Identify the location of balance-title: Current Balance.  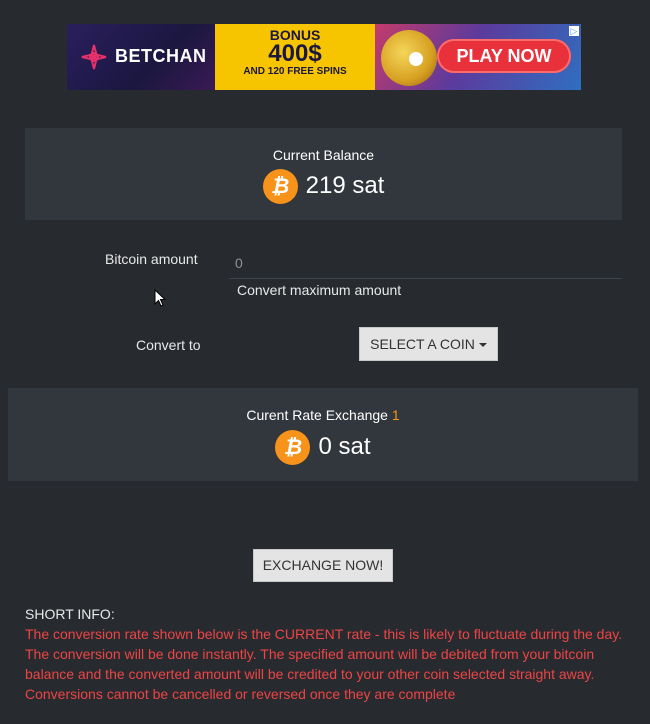
(323, 155).